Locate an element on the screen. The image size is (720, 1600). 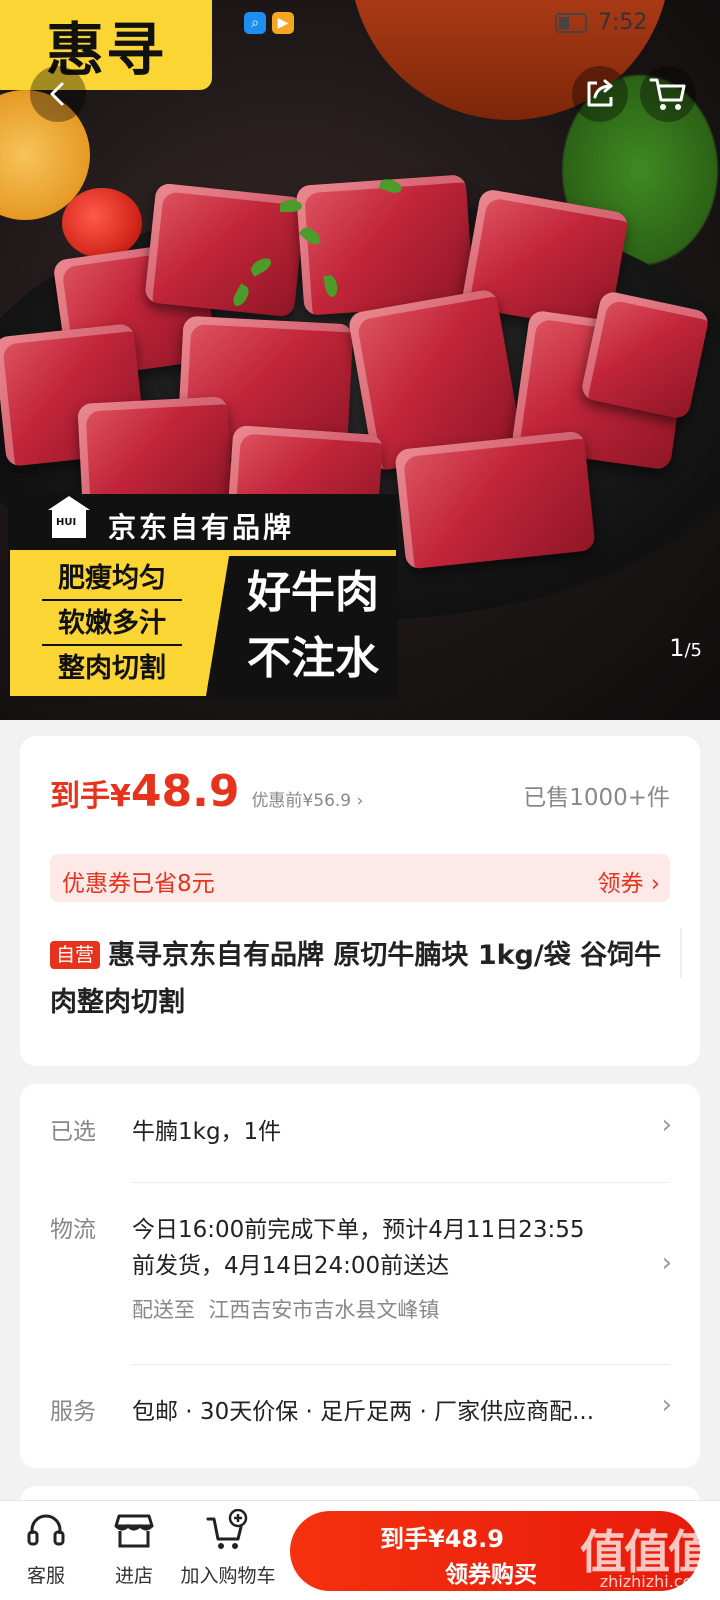
brand-header: HUI 京东自有品牌 is located at coordinates (203, 523).